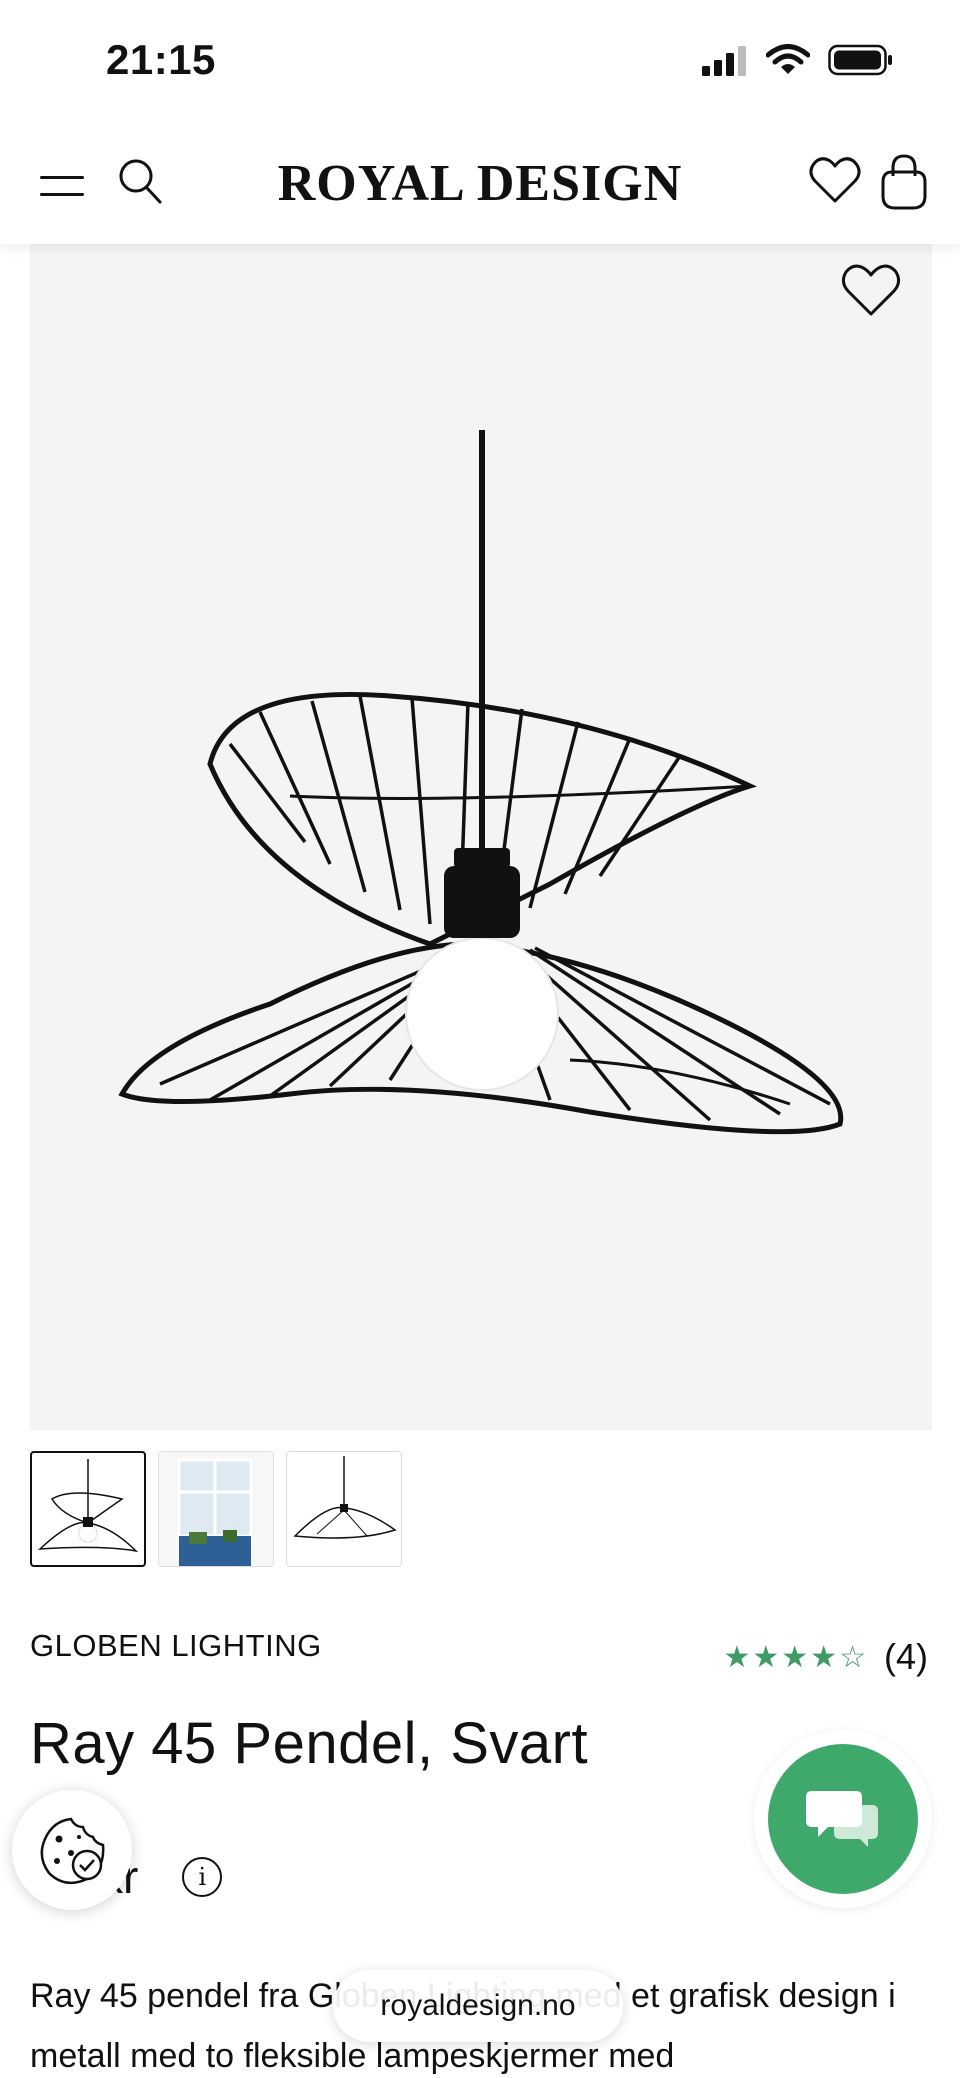 This screenshot has width=960, height=2078. I want to click on cookie-settings-button, so click(72, 1850).